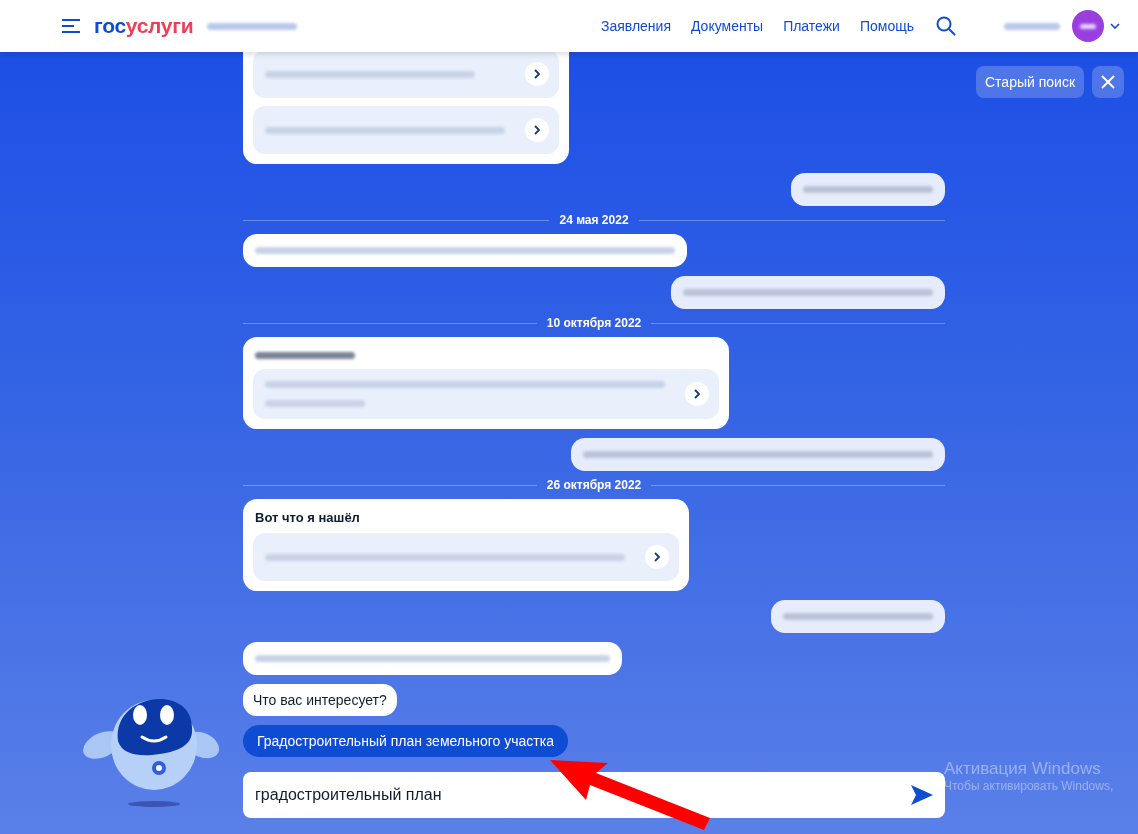 This screenshot has width=1138, height=834. I want to click on message-bubble: Что вас интересует?, so click(320, 700).